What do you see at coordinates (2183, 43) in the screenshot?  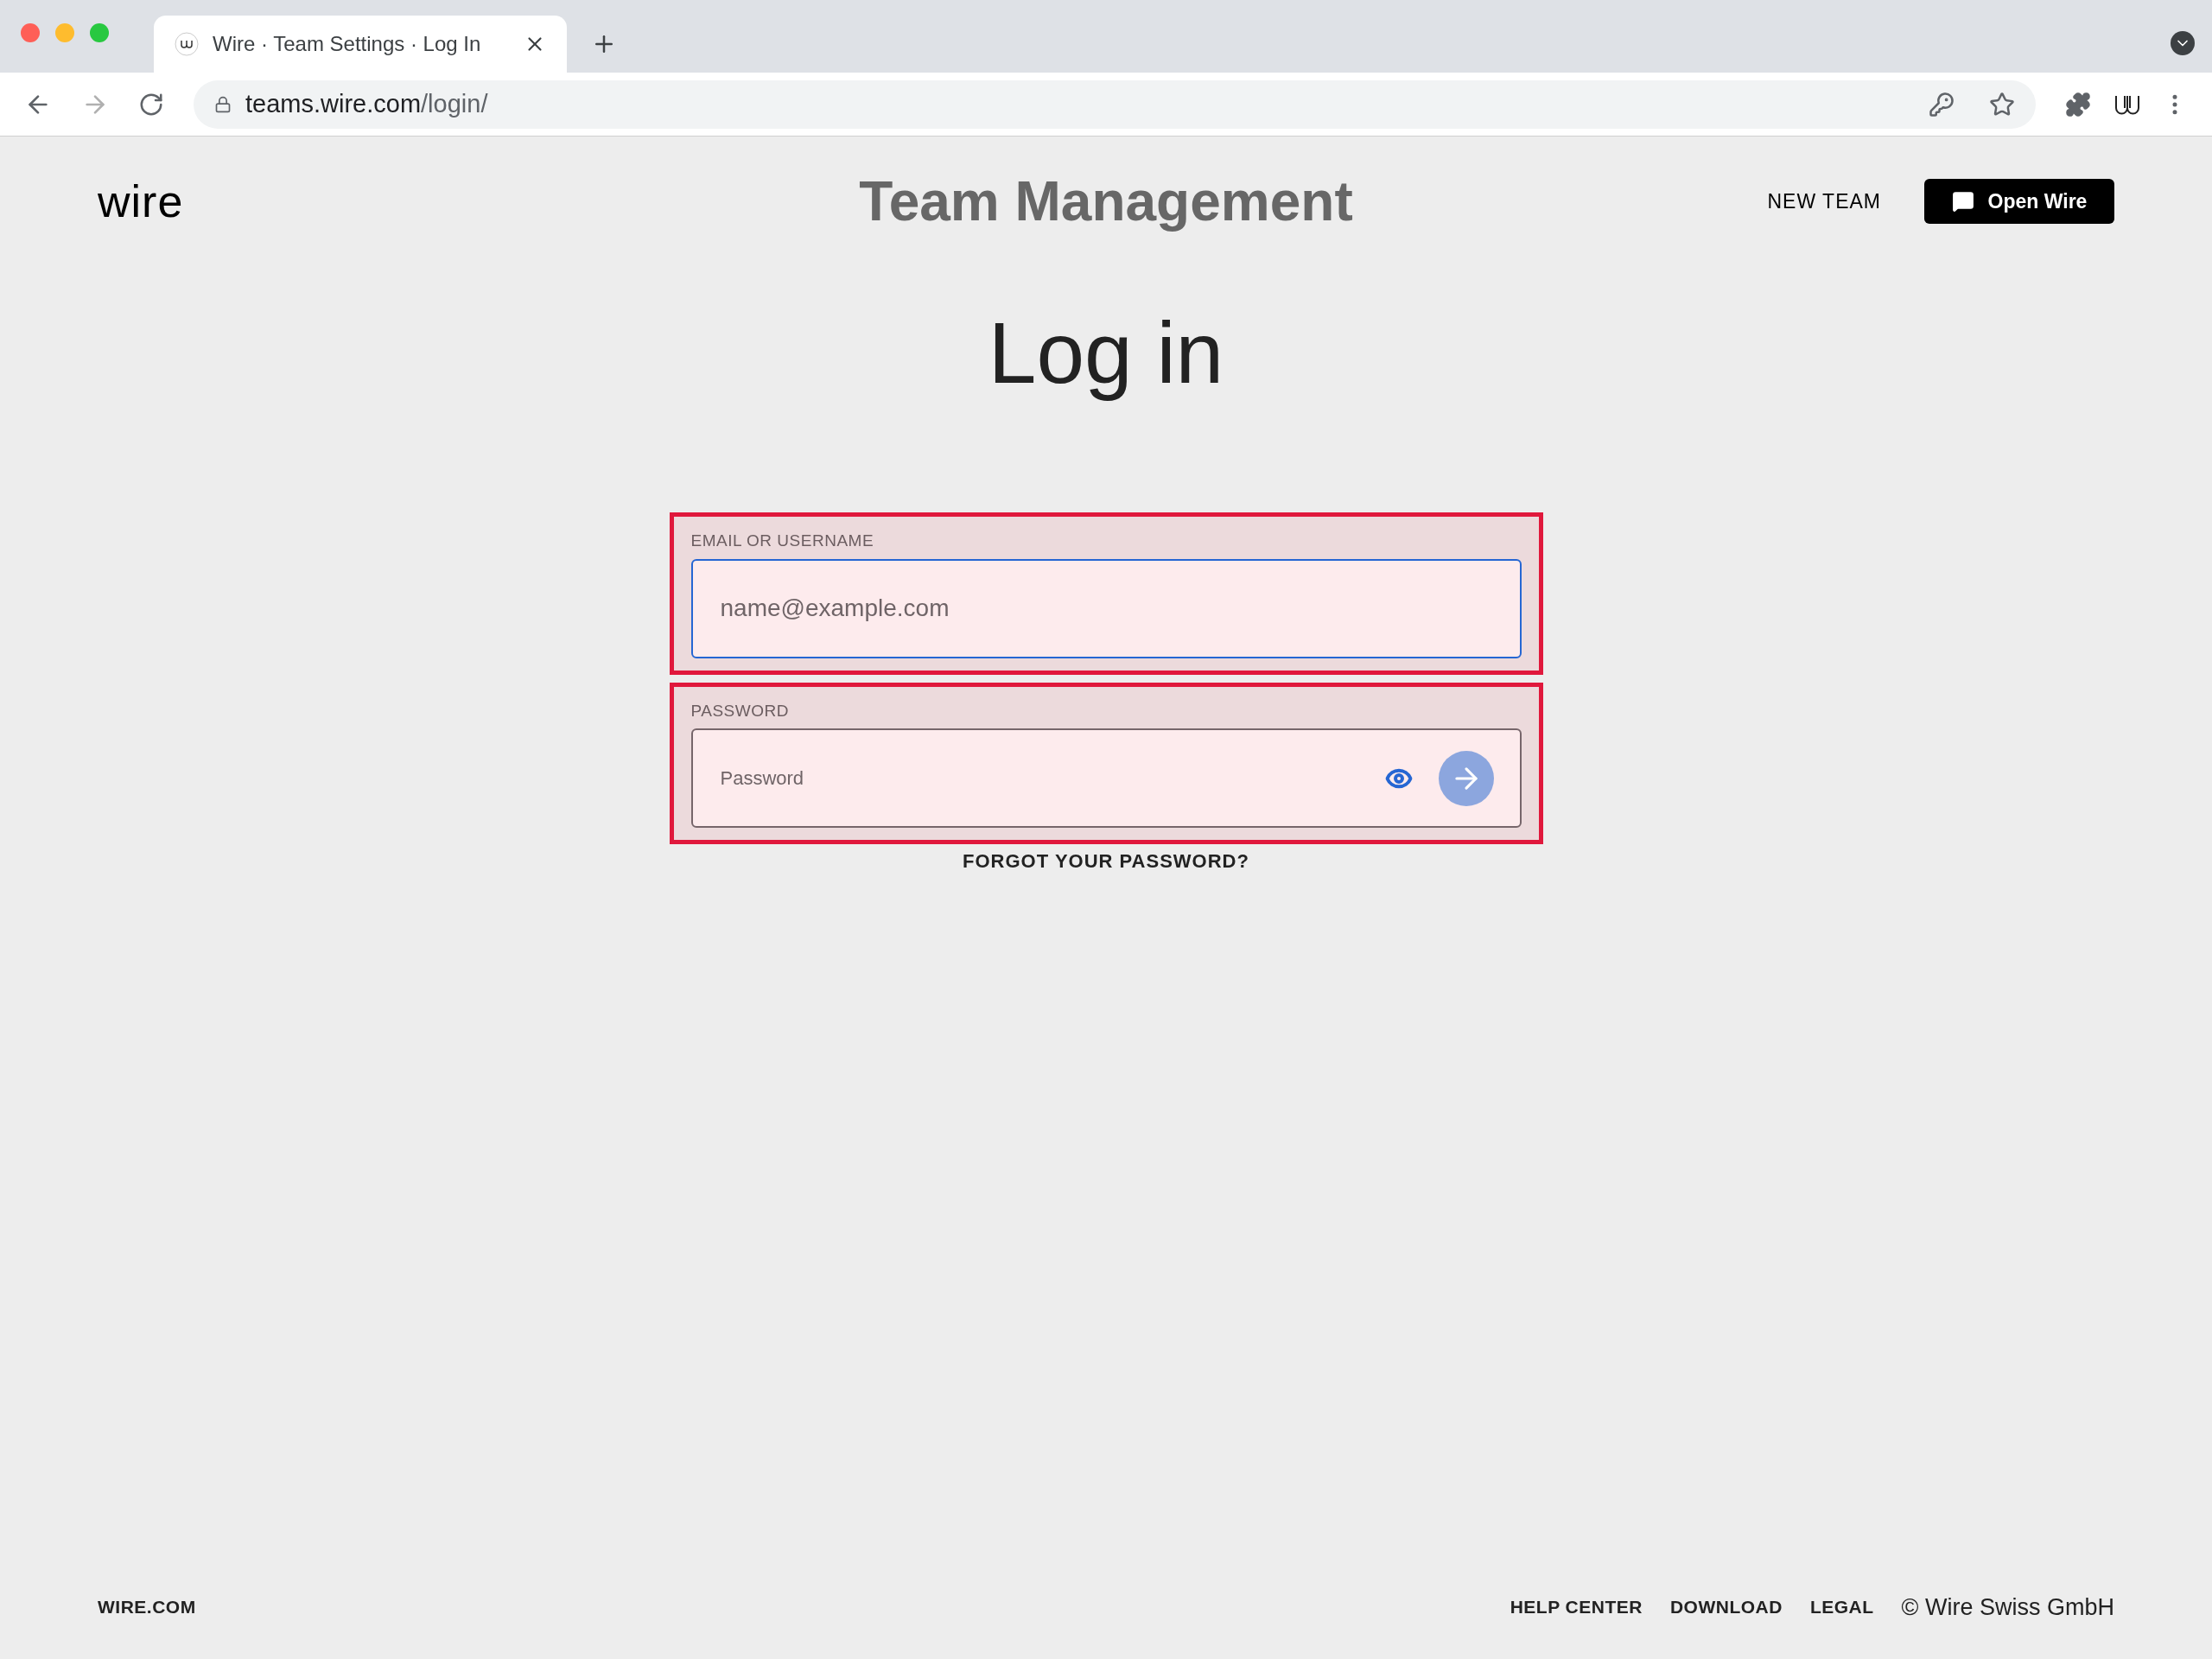 I see `tab-search-icon` at bounding box center [2183, 43].